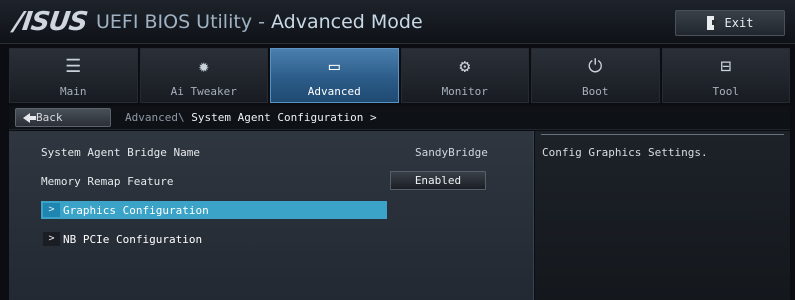 Image resolution: width=795 pixels, height=300 pixels. I want to click on window-title: UEFI BIOS Utility - Advanced Mode, so click(259, 23).